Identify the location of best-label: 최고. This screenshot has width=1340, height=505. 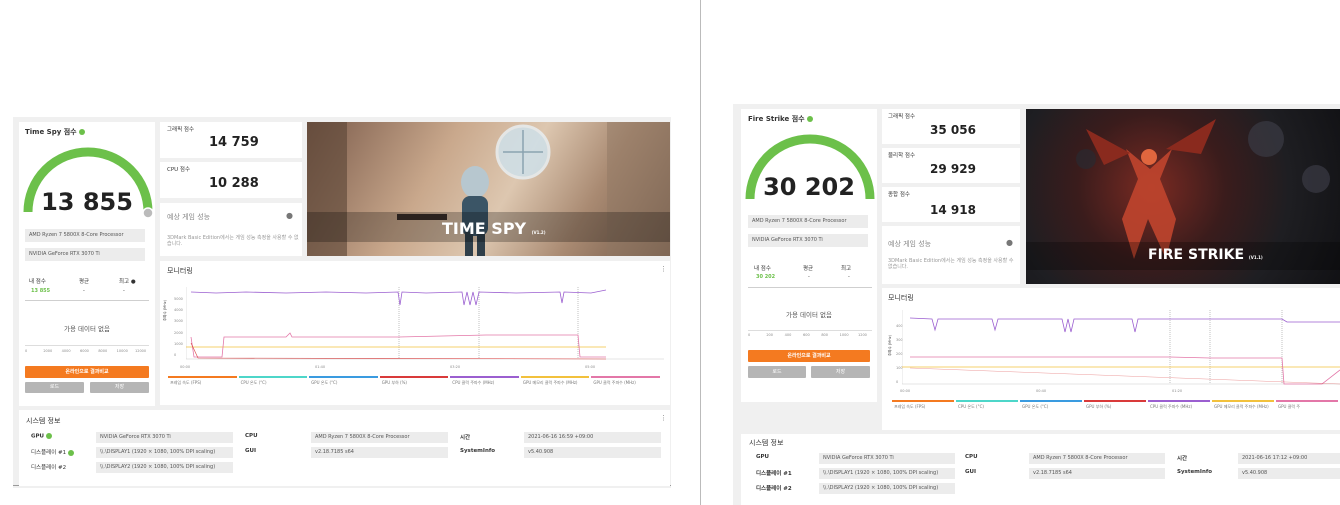
(846, 269).